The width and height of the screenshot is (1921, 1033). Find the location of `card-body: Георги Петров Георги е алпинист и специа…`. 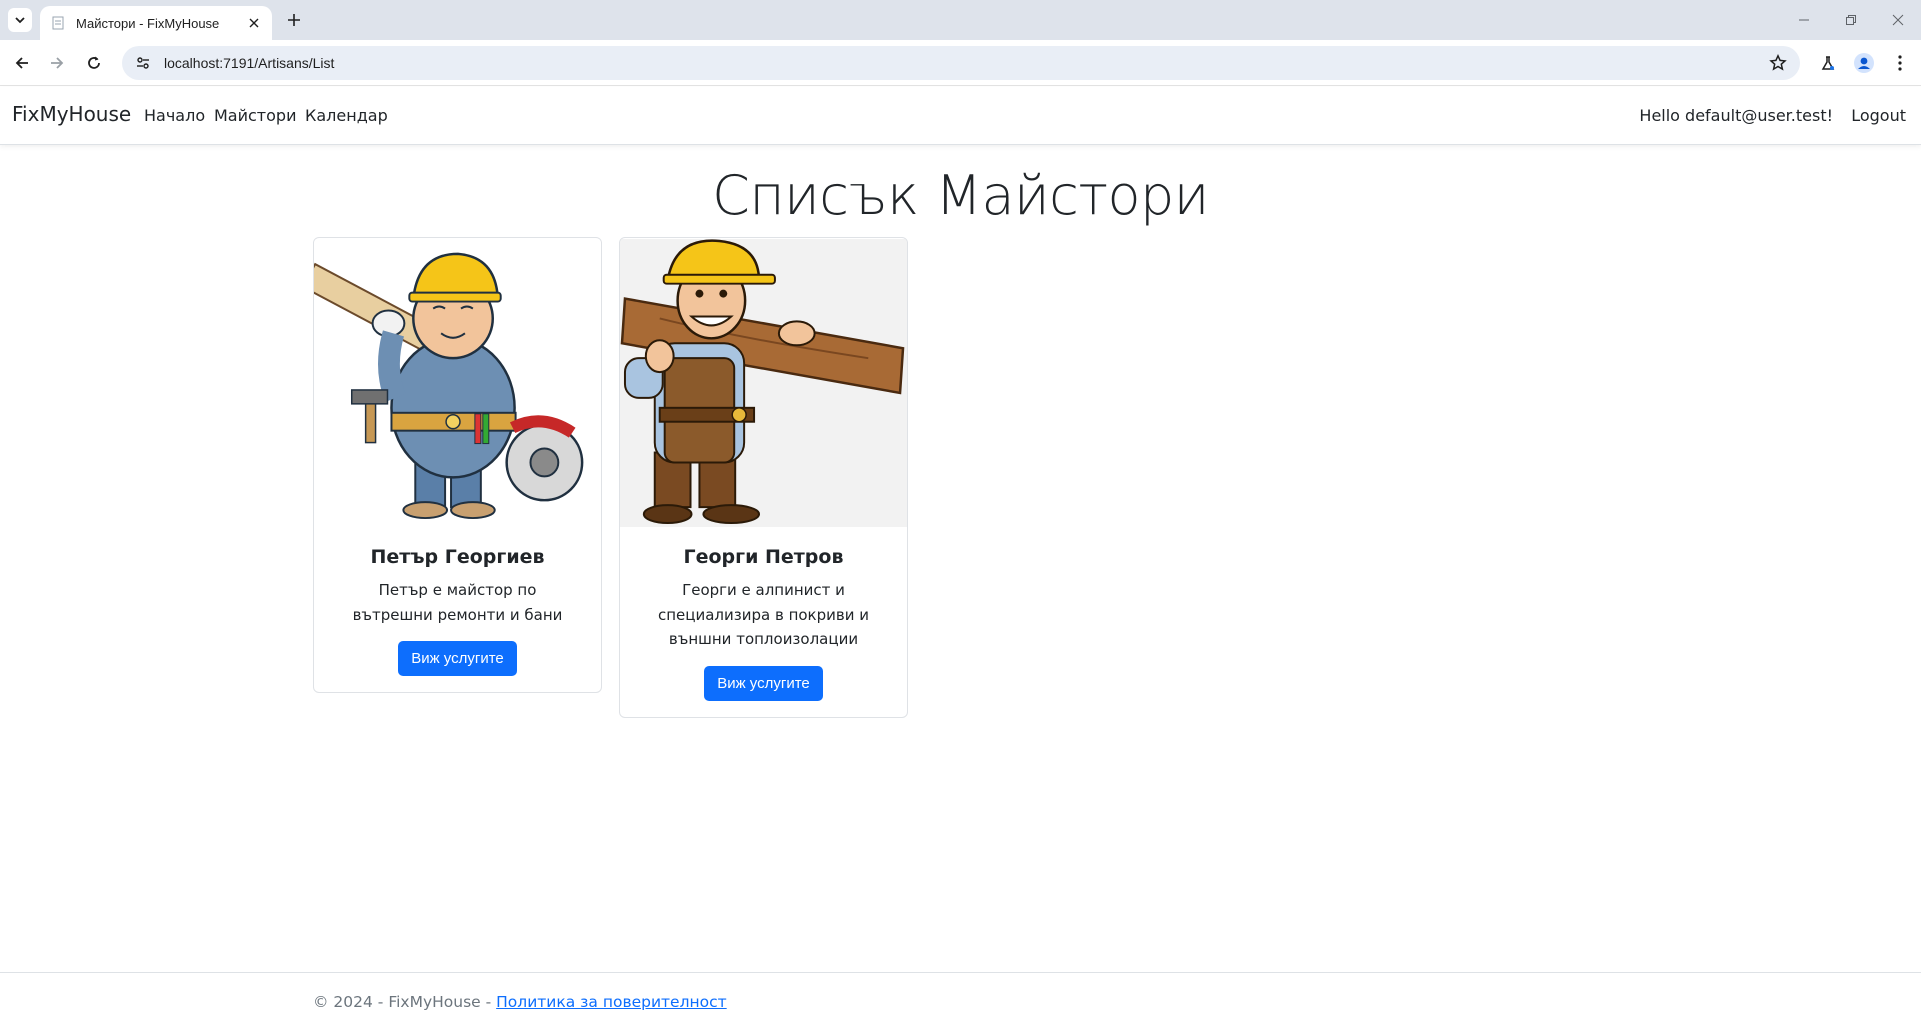

card-body: Георги Петров Георги е алпинист и специа… is located at coordinates (763, 622).